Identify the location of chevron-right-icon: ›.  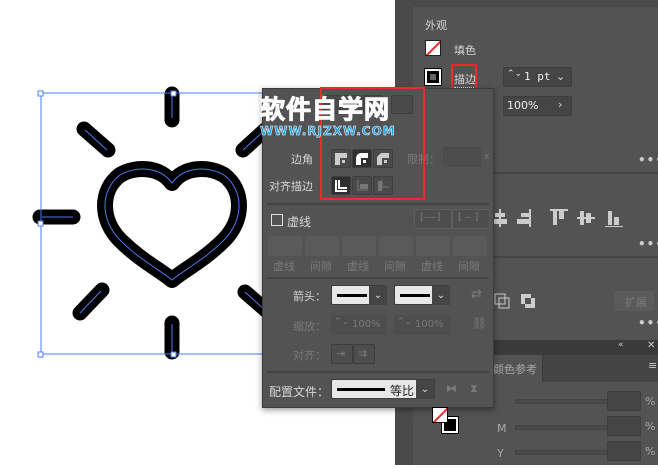
(560, 104).